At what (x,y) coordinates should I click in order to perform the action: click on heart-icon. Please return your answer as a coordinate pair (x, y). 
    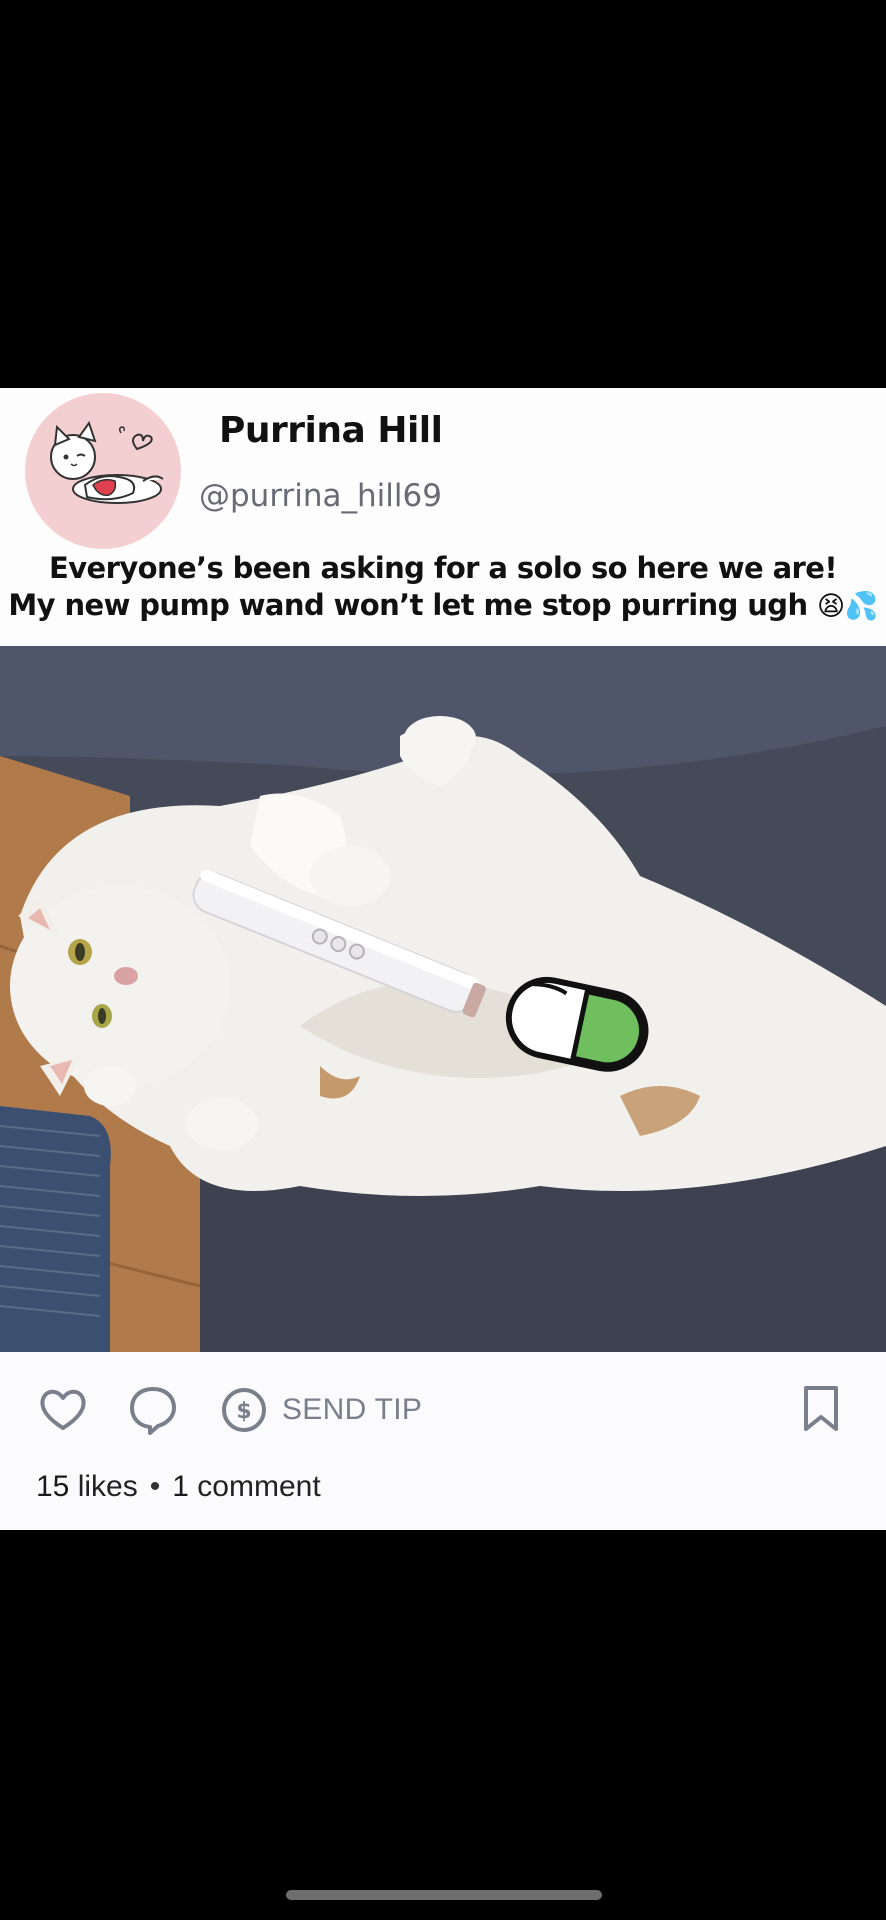
    Looking at the image, I should click on (63, 1409).